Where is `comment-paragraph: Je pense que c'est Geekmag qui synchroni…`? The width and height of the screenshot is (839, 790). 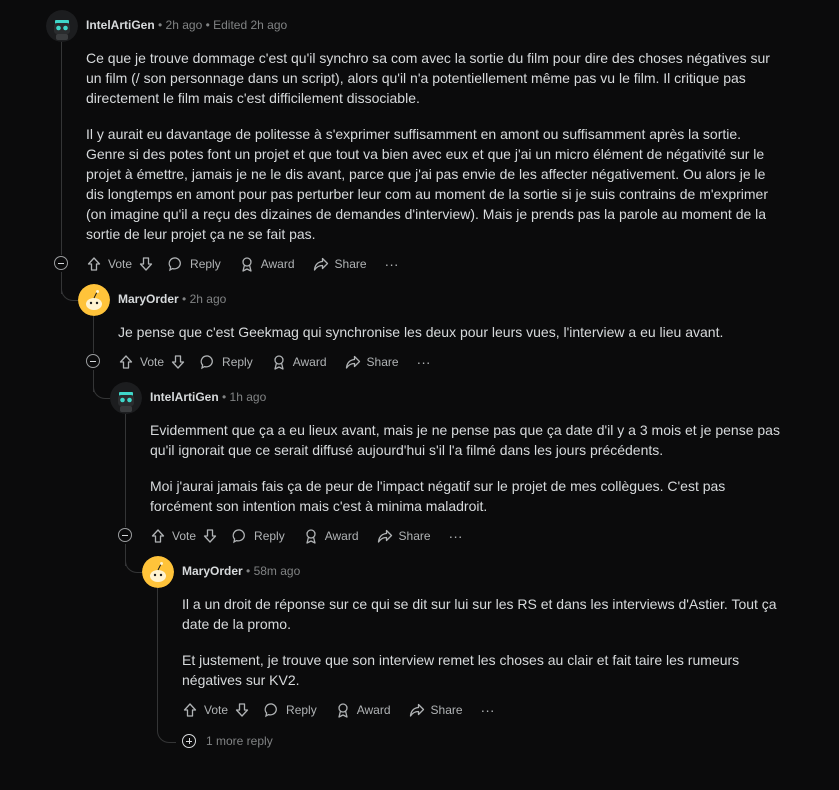
comment-paragraph: Je pense que c'est Geekmag qui synchroni… is located at coordinates (421, 332).